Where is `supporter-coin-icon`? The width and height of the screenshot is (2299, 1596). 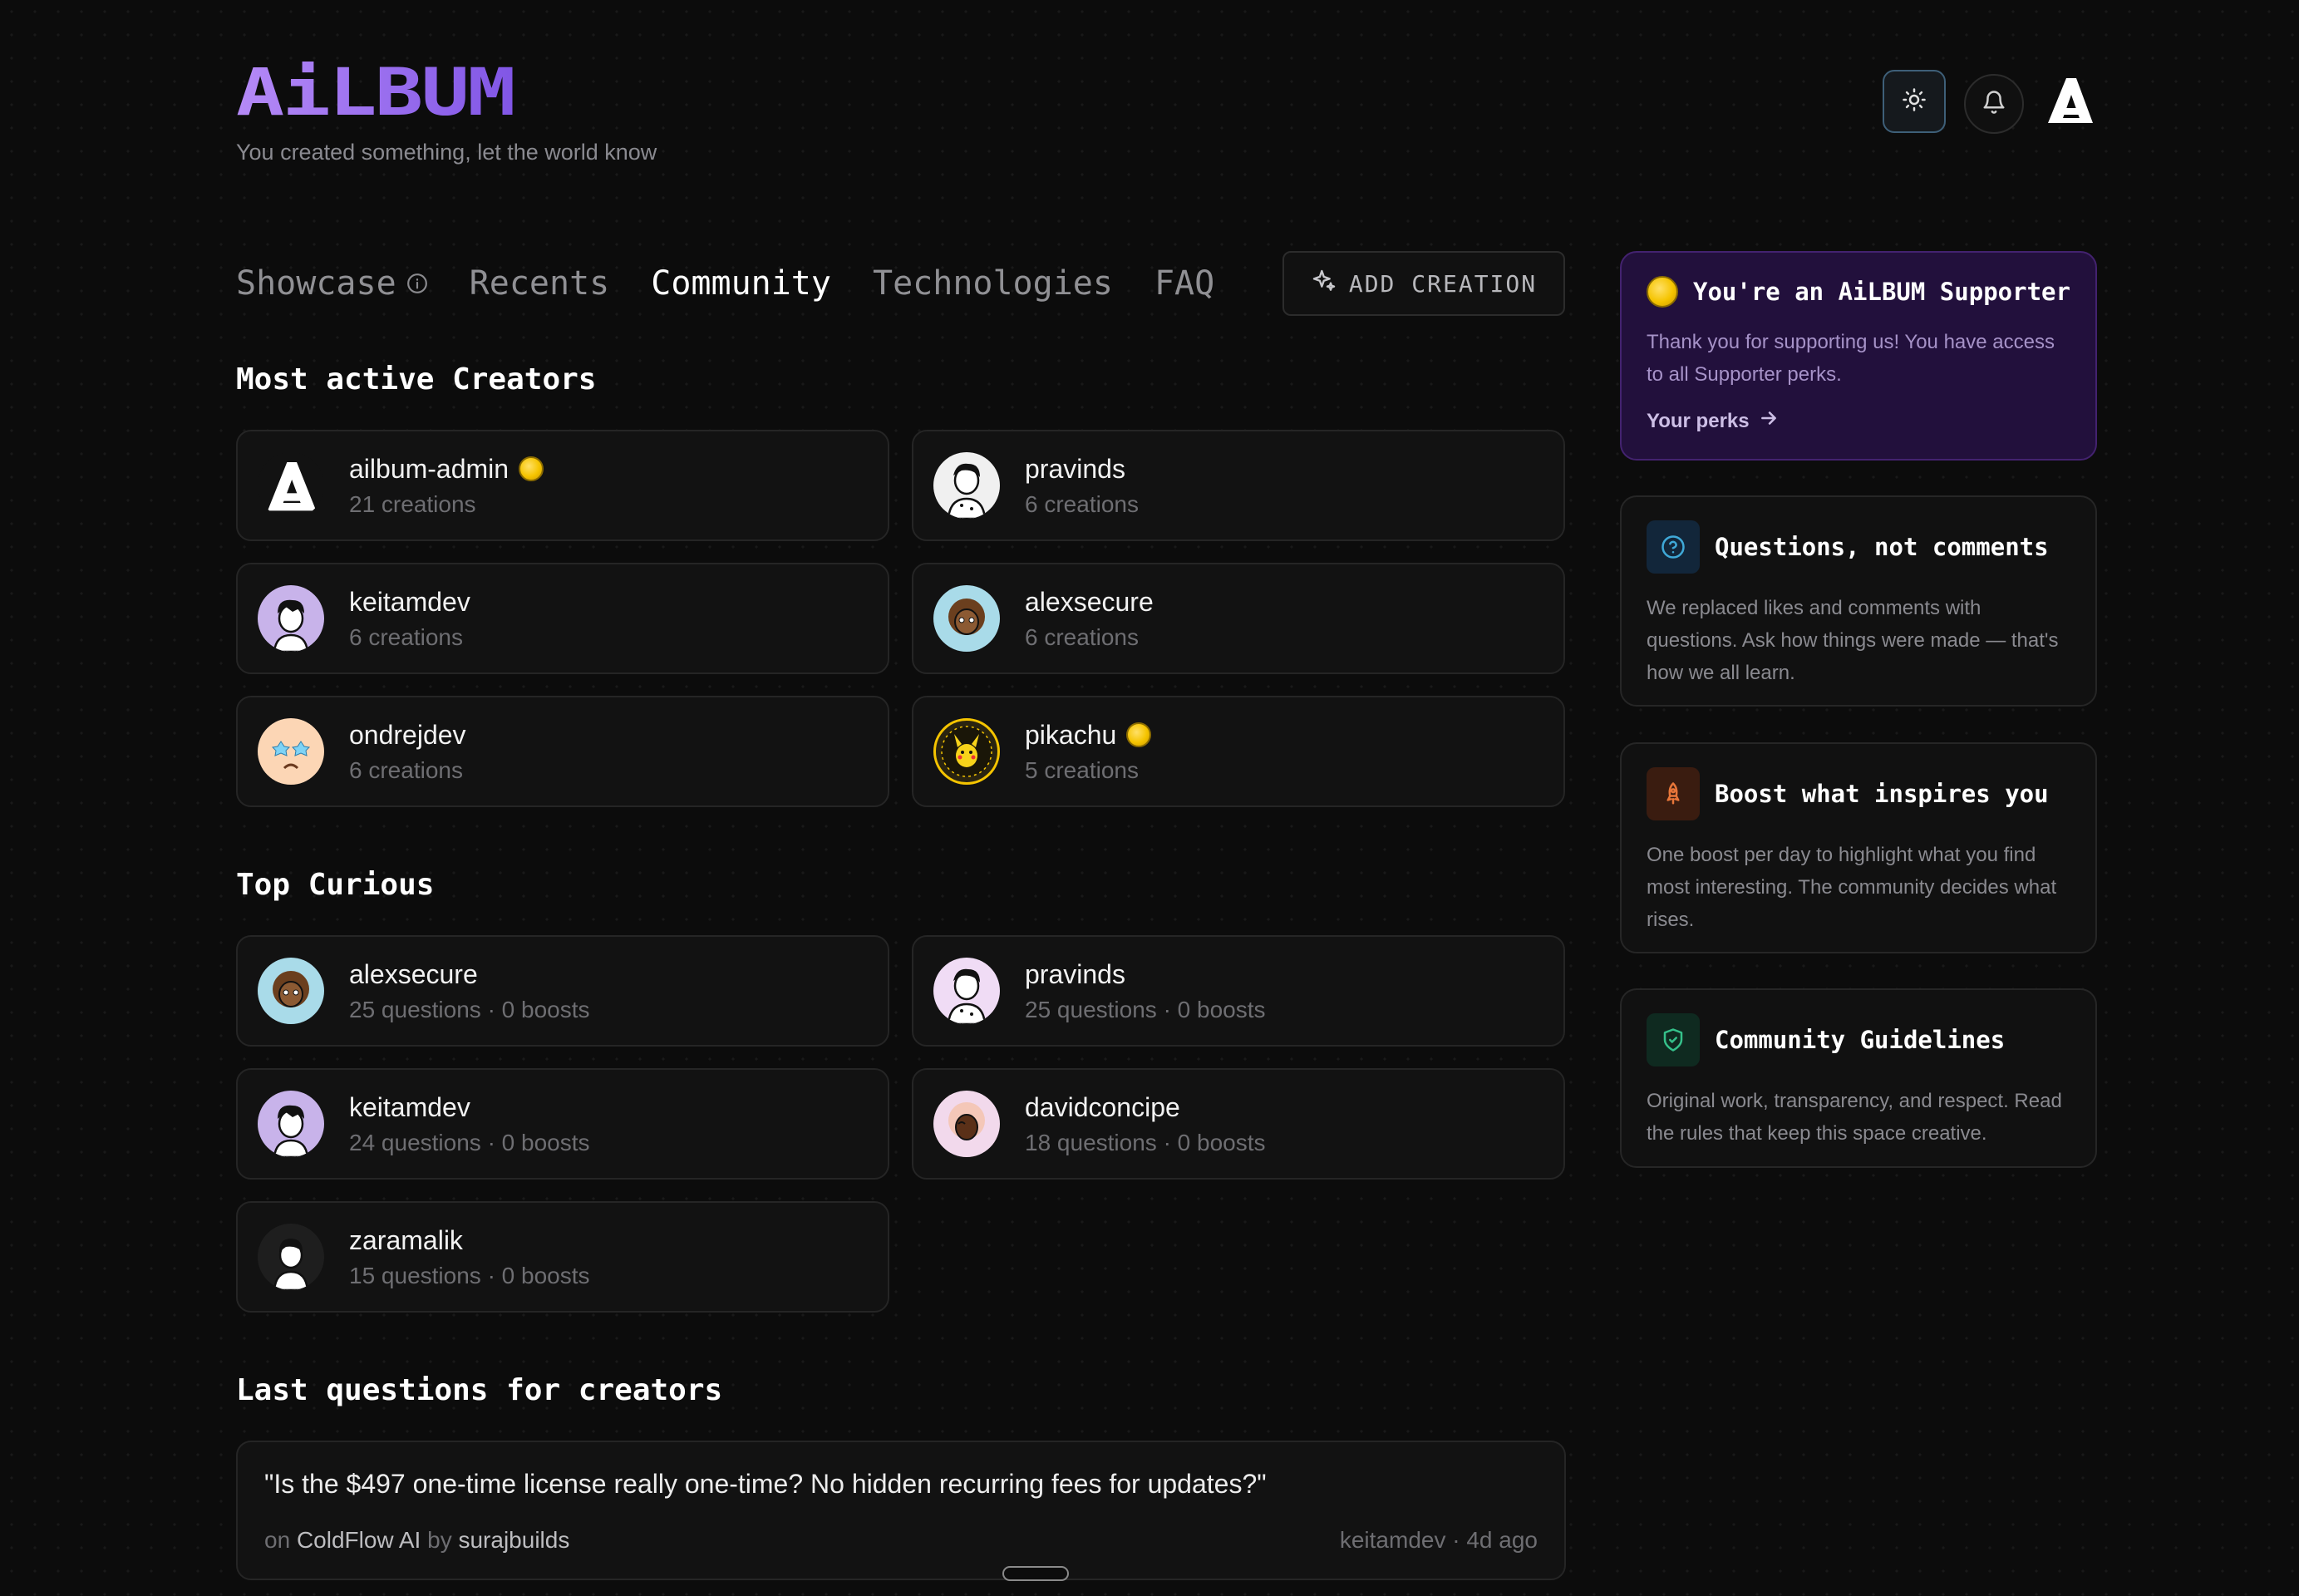 supporter-coin-icon is located at coordinates (1662, 292).